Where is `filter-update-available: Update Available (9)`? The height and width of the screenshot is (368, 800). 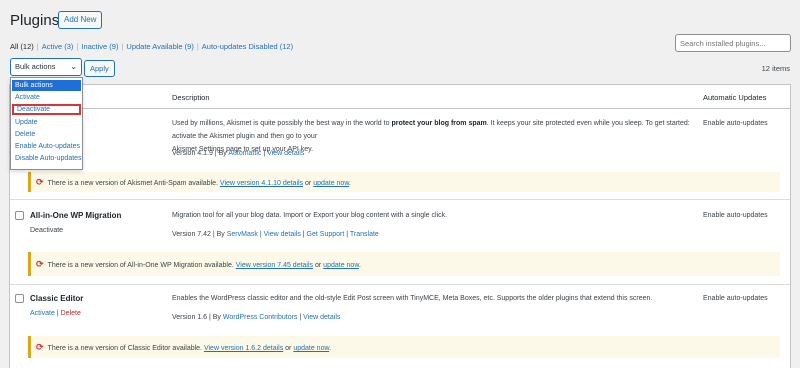 filter-update-available: Update Available (9) is located at coordinates (159, 46).